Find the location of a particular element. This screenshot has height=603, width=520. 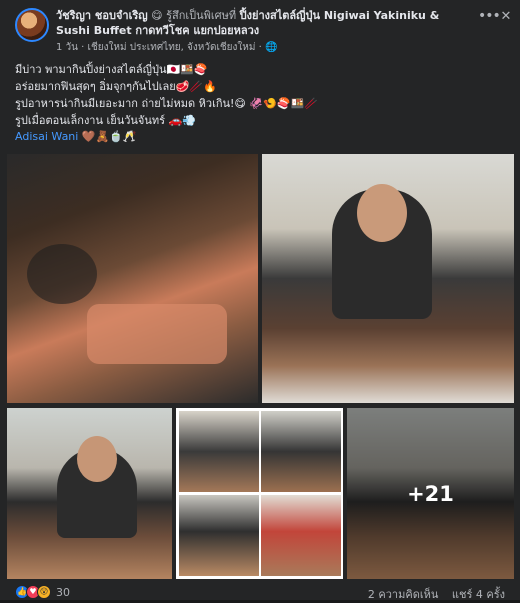

more-photos-count: +21 is located at coordinates (430, 493).